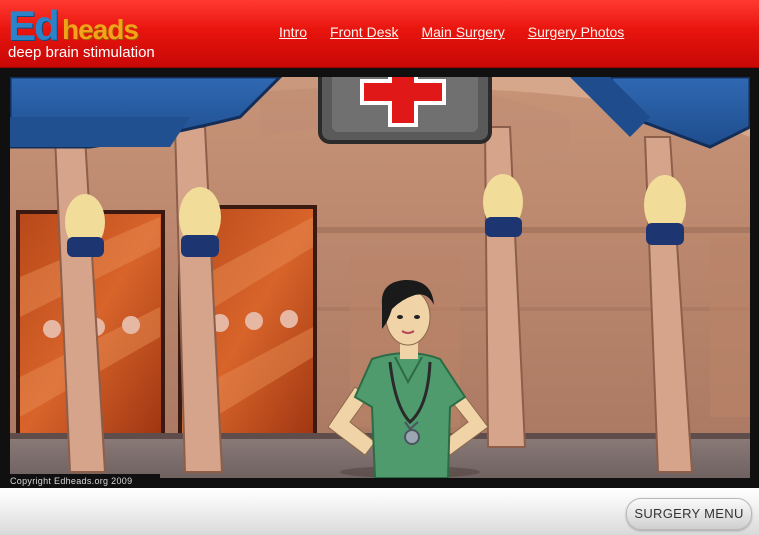 The image size is (759, 535). I want to click on logo-subtitle: deep brain stimulation, so click(81, 52).